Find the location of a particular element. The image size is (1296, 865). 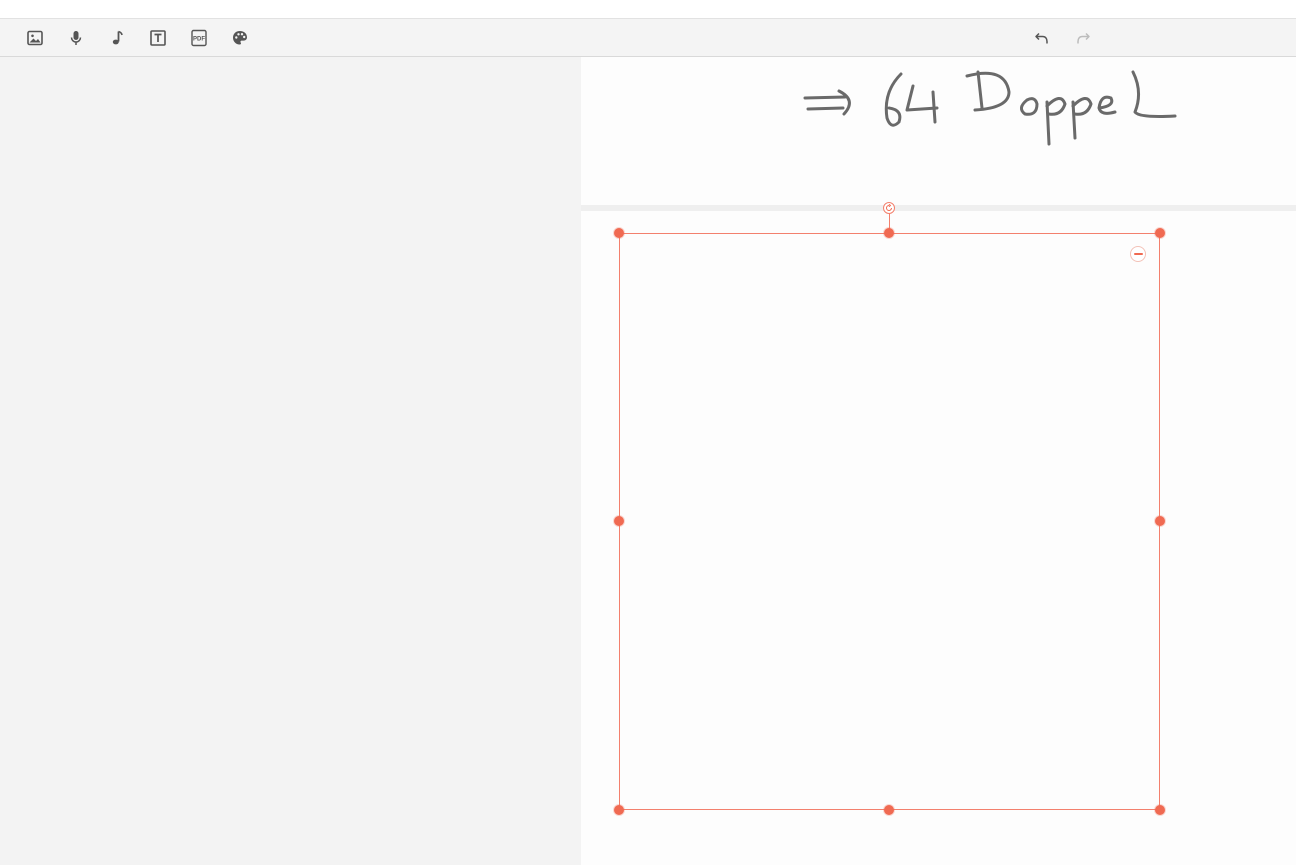

resize-handle-top-left is located at coordinates (619, 233).